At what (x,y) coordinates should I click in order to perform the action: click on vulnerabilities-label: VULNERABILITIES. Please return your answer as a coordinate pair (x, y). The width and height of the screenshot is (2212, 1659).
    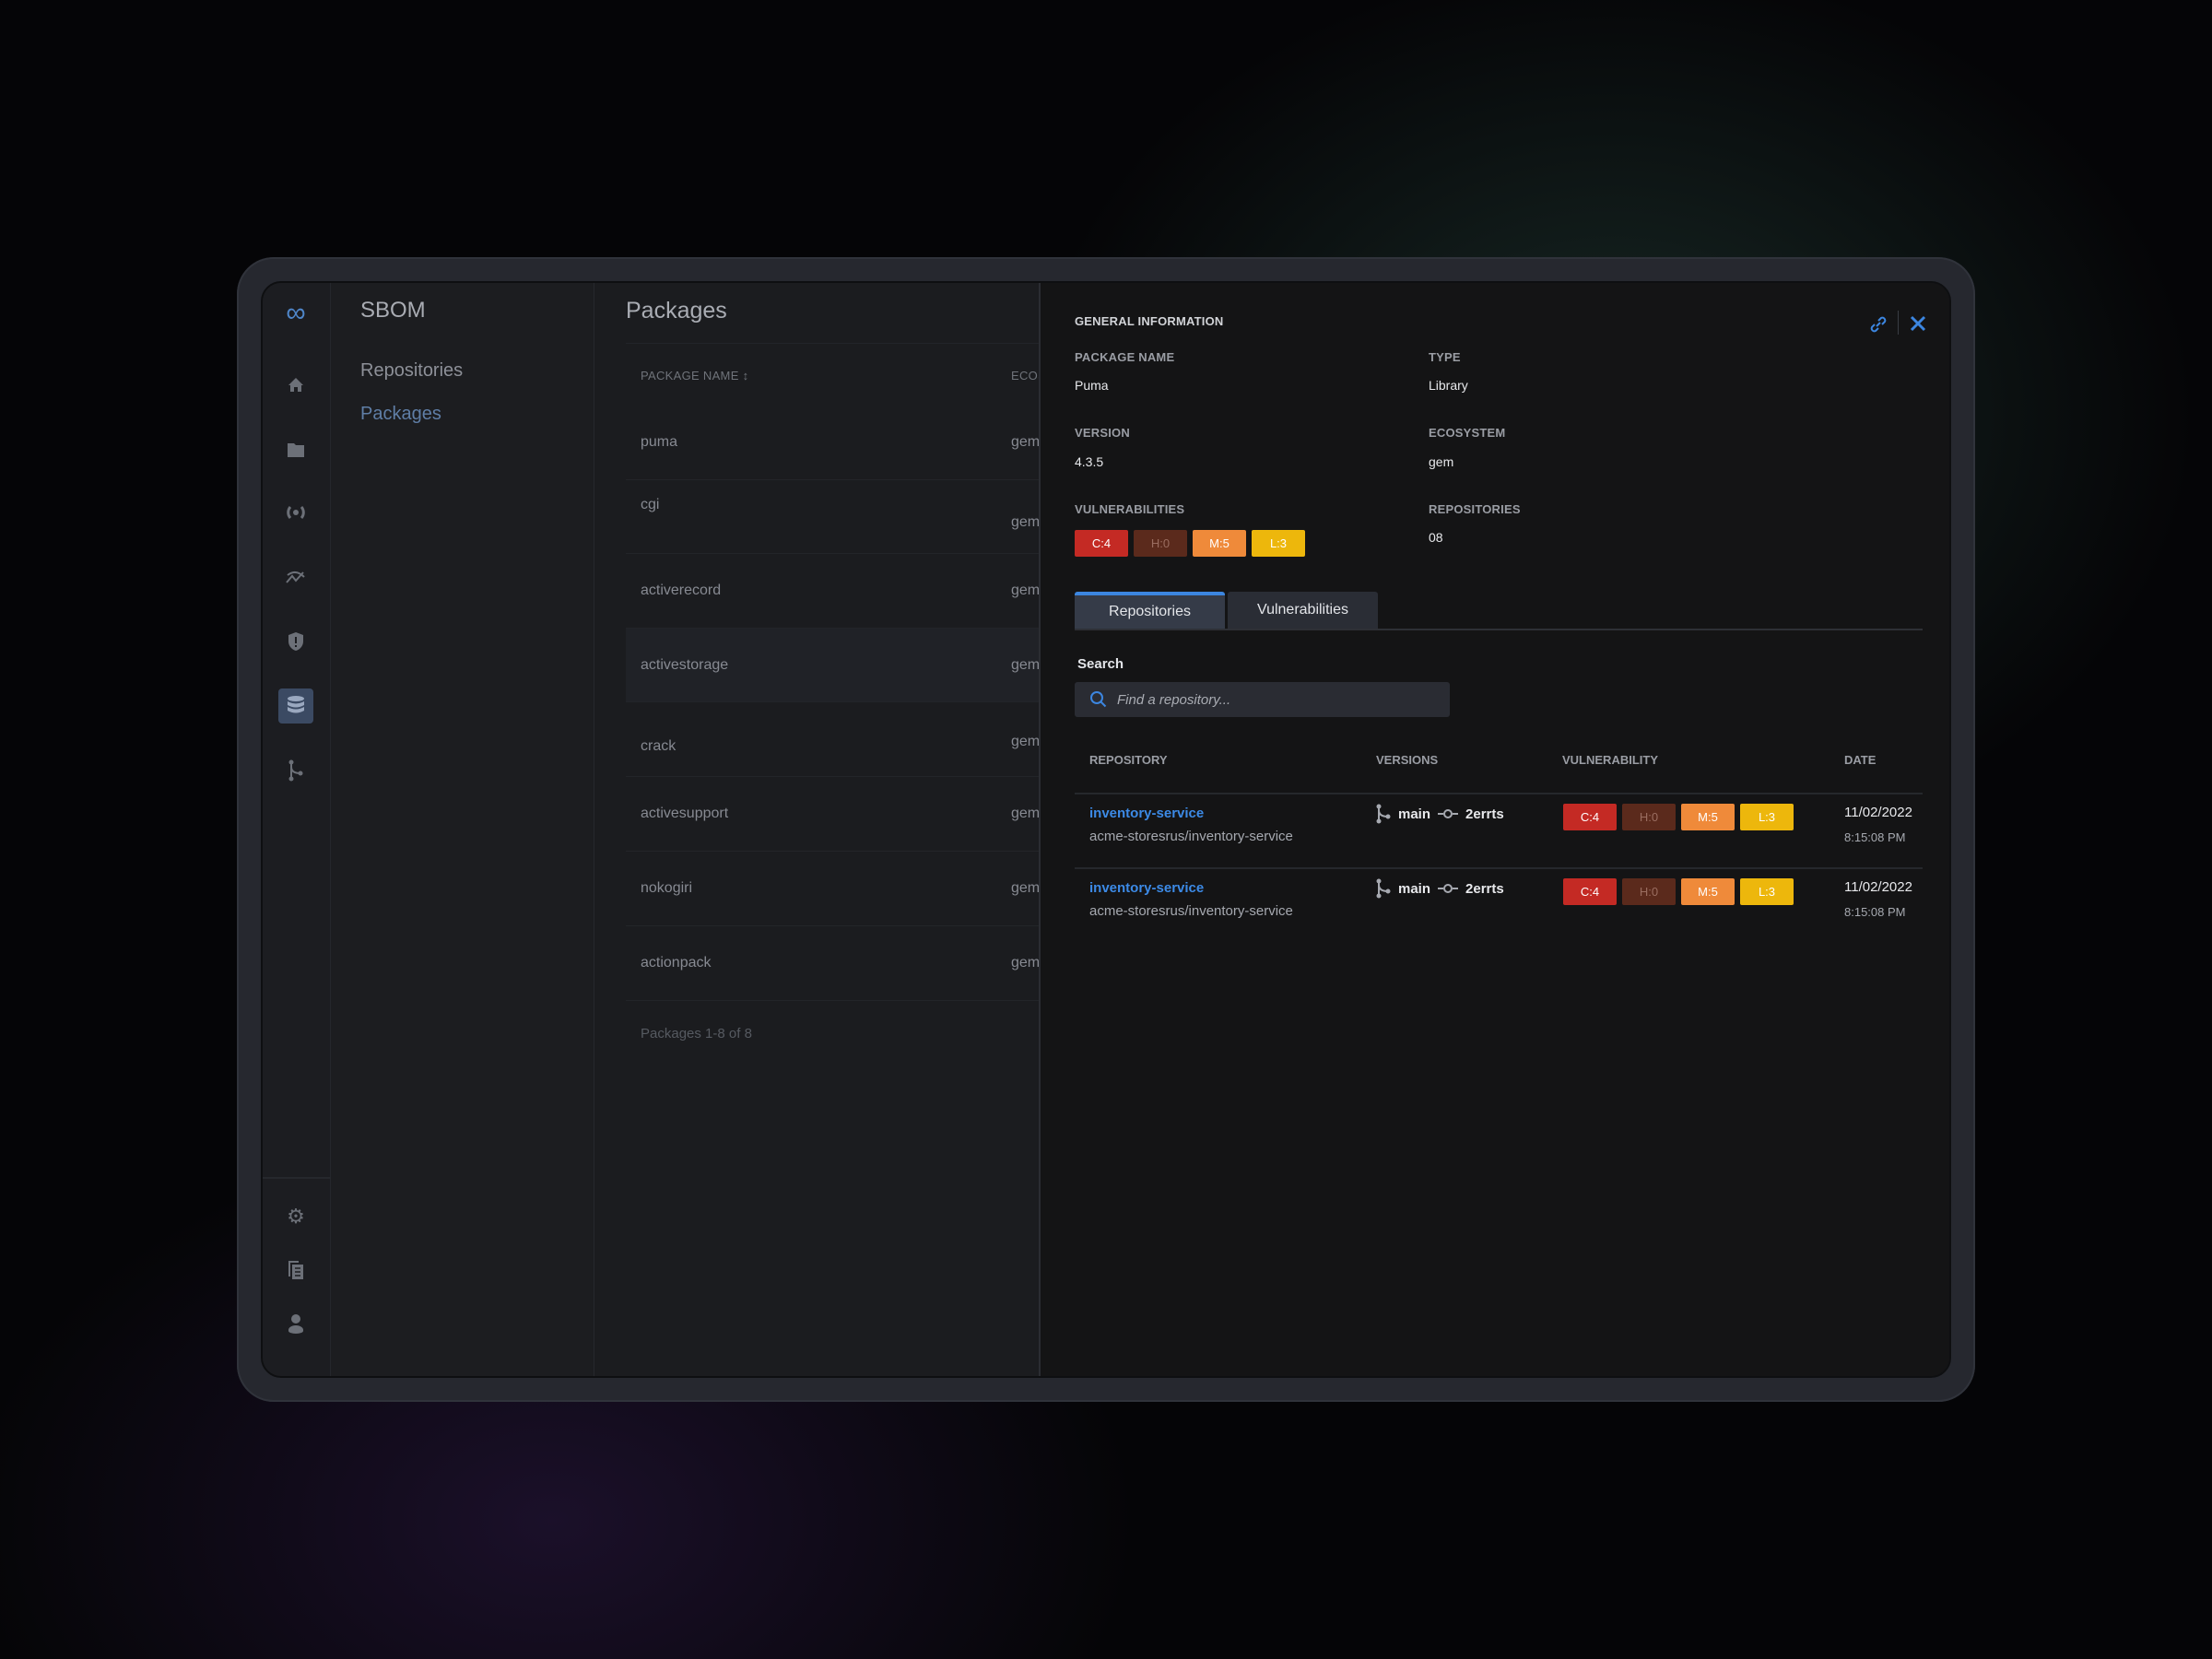
    Looking at the image, I should click on (1130, 509).